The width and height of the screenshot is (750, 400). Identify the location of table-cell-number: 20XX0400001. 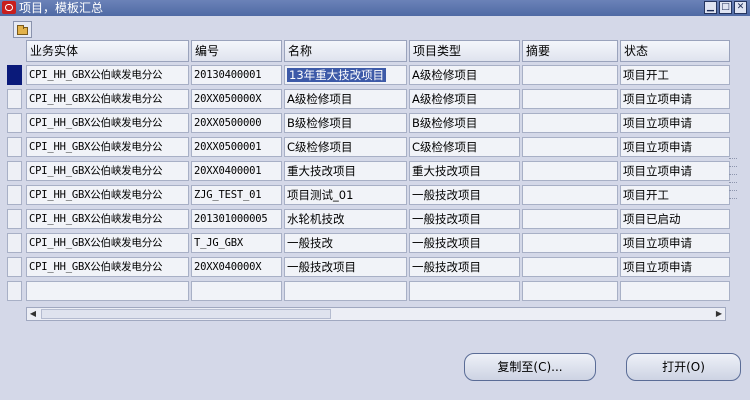
(236, 171).